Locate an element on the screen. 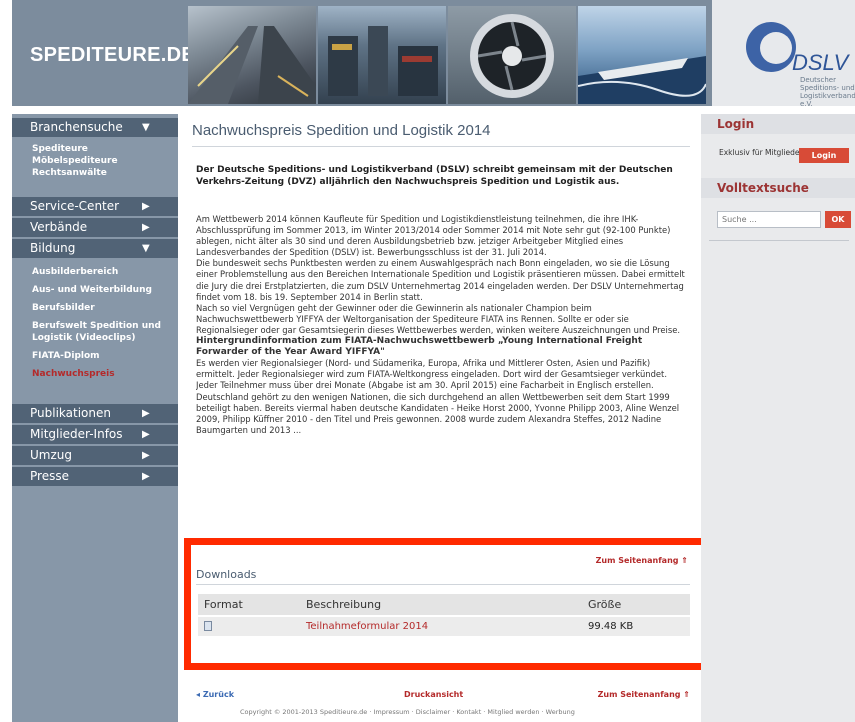 Image resolution: width=855 pixels, height=722 pixels. turbine-photo is located at coordinates (512, 56).